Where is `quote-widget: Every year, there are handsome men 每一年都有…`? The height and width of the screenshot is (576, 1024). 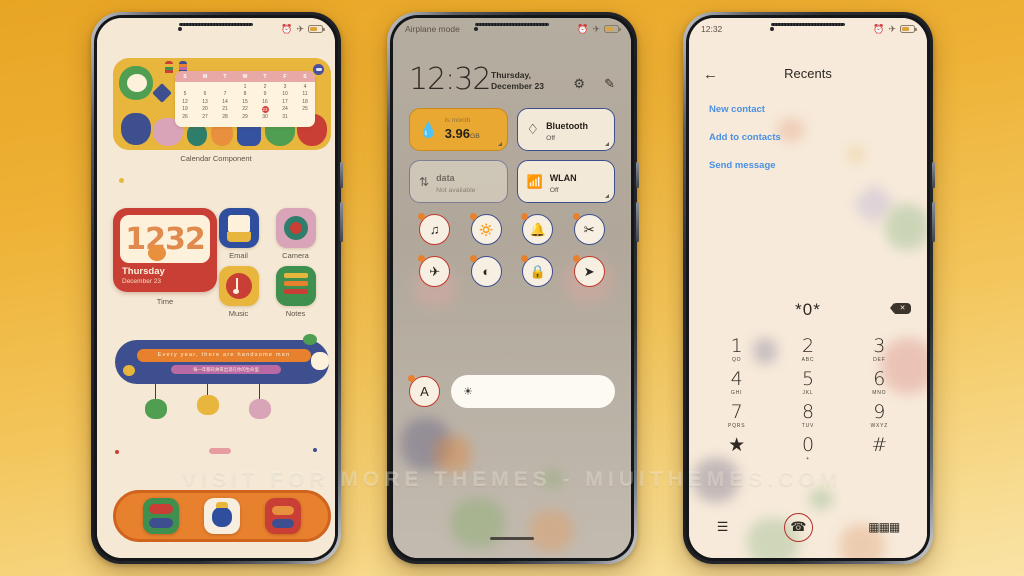 quote-widget: Every year, there are handsome men 每一年都有… is located at coordinates (222, 359).